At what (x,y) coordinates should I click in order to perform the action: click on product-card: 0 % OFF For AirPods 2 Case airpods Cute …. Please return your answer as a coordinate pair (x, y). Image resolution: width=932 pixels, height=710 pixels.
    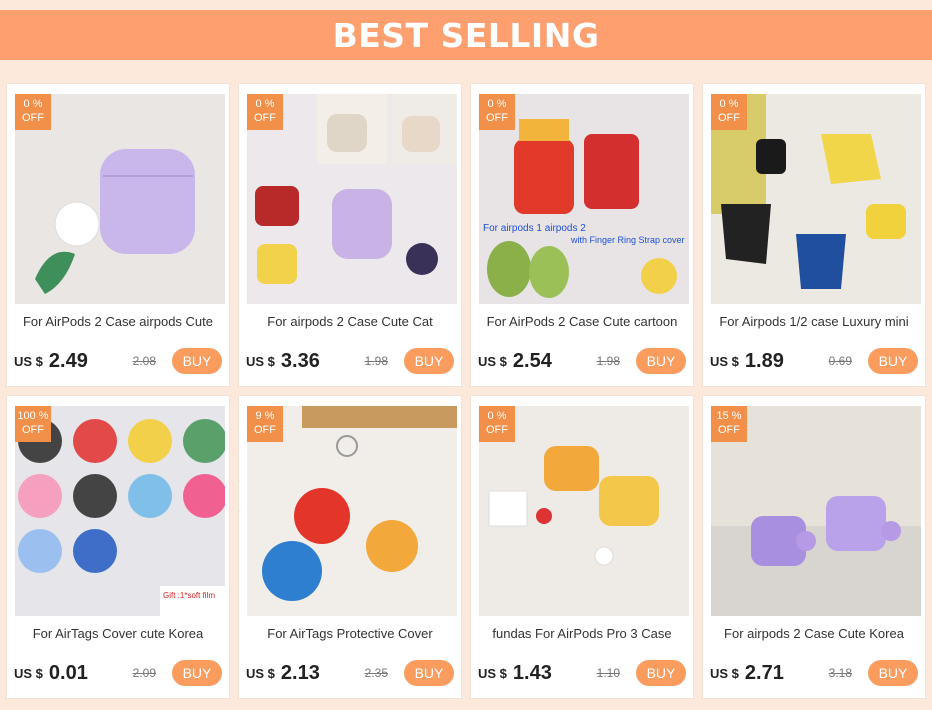
    Looking at the image, I should click on (118, 235).